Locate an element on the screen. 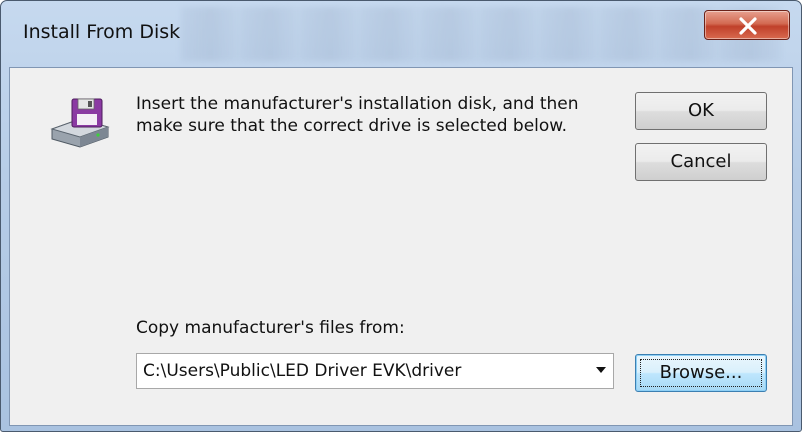  close-button is located at coordinates (747, 25).